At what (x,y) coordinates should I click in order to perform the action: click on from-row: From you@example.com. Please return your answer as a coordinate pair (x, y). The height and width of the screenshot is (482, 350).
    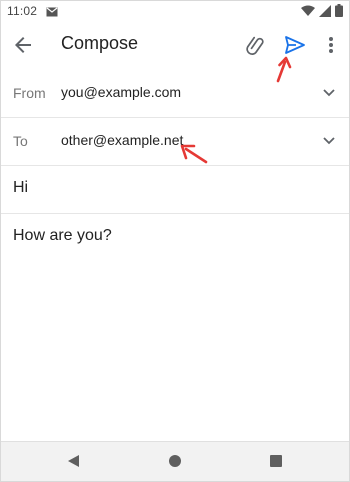
    Looking at the image, I should click on (175, 93).